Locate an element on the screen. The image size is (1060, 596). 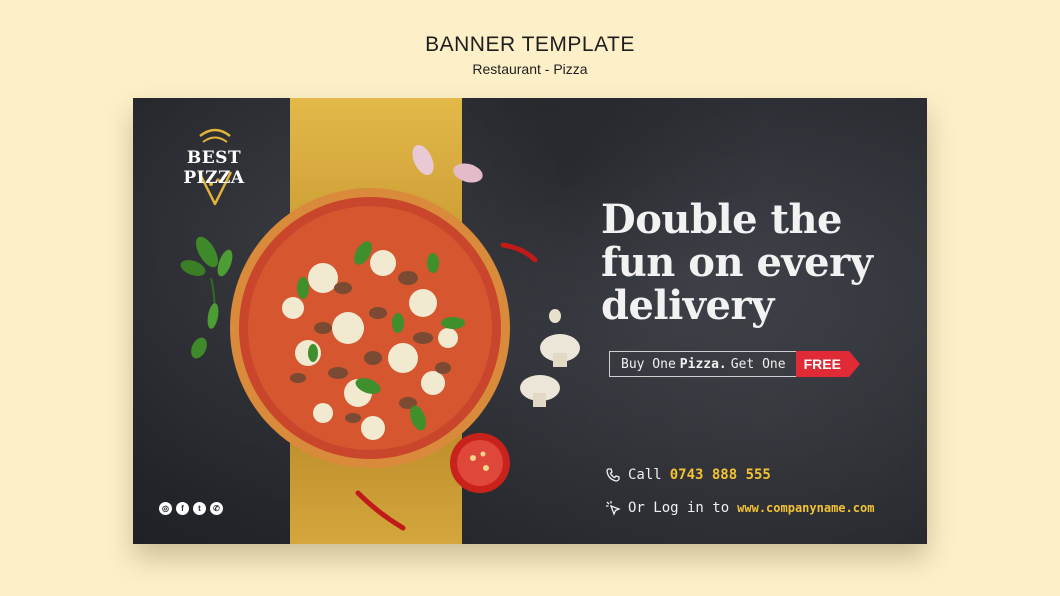
facebook-icon: f is located at coordinates (182, 508).